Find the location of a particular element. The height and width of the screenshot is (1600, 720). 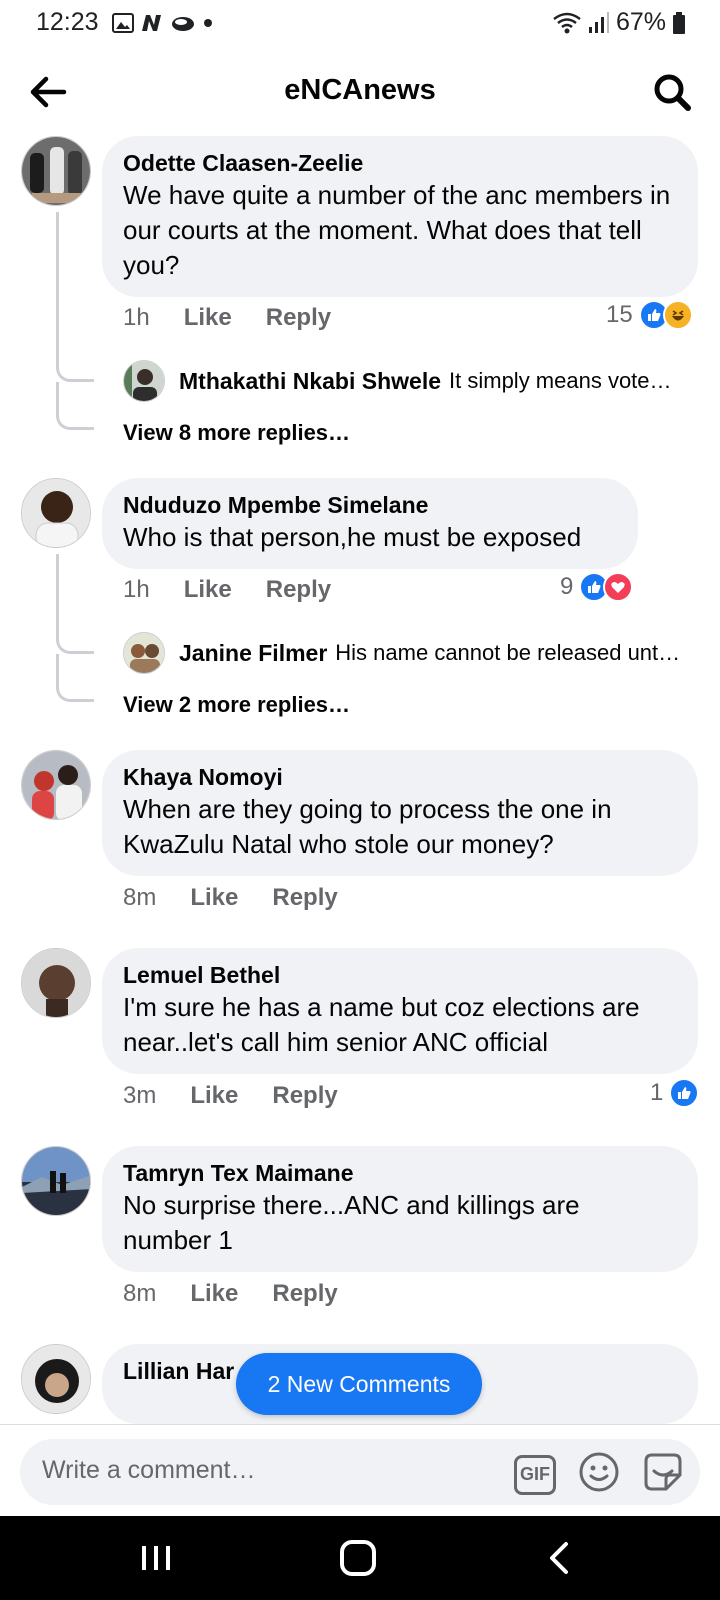

composer-icons: GIF is located at coordinates (599, 1474).